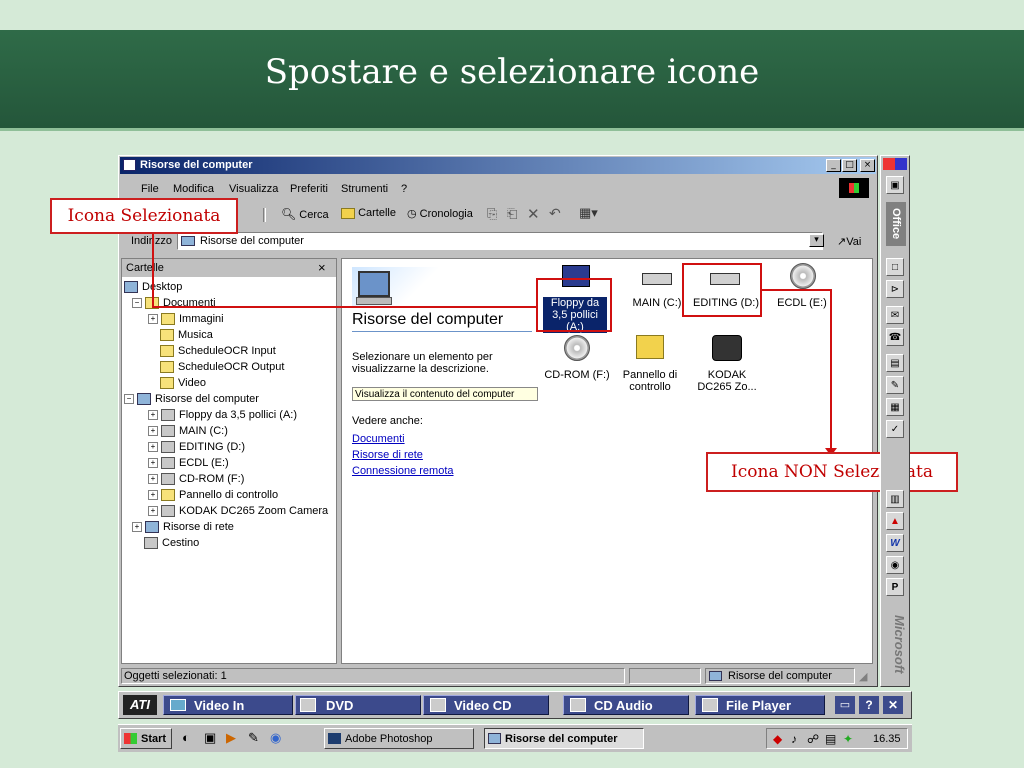 This screenshot has width=1024, height=768. What do you see at coordinates (387, 455) in the screenshot?
I see `link-risorse-rete: Risorse di rete` at bounding box center [387, 455].